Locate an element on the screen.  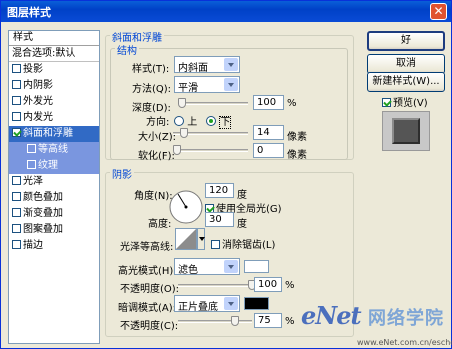
depth-value: 100 is located at coordinates (267, 102).